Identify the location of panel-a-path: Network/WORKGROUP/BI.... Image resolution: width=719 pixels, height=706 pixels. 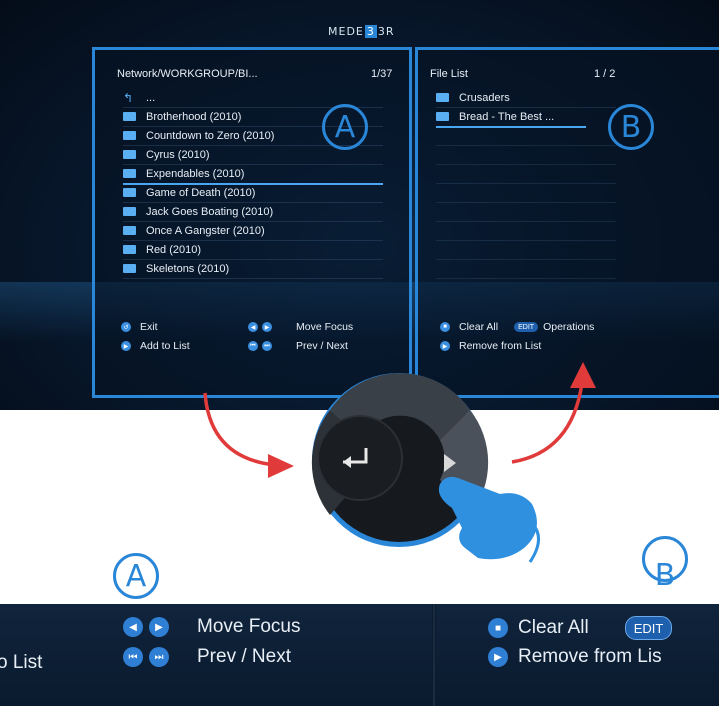
(187, 74).